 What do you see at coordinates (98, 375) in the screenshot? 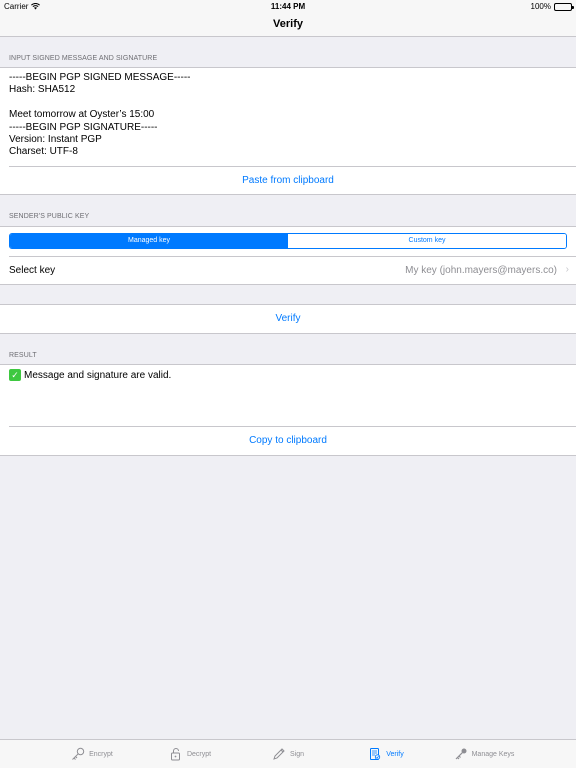
I see `result-text: Message and signature are valid.` at bounding box center [98, 375].